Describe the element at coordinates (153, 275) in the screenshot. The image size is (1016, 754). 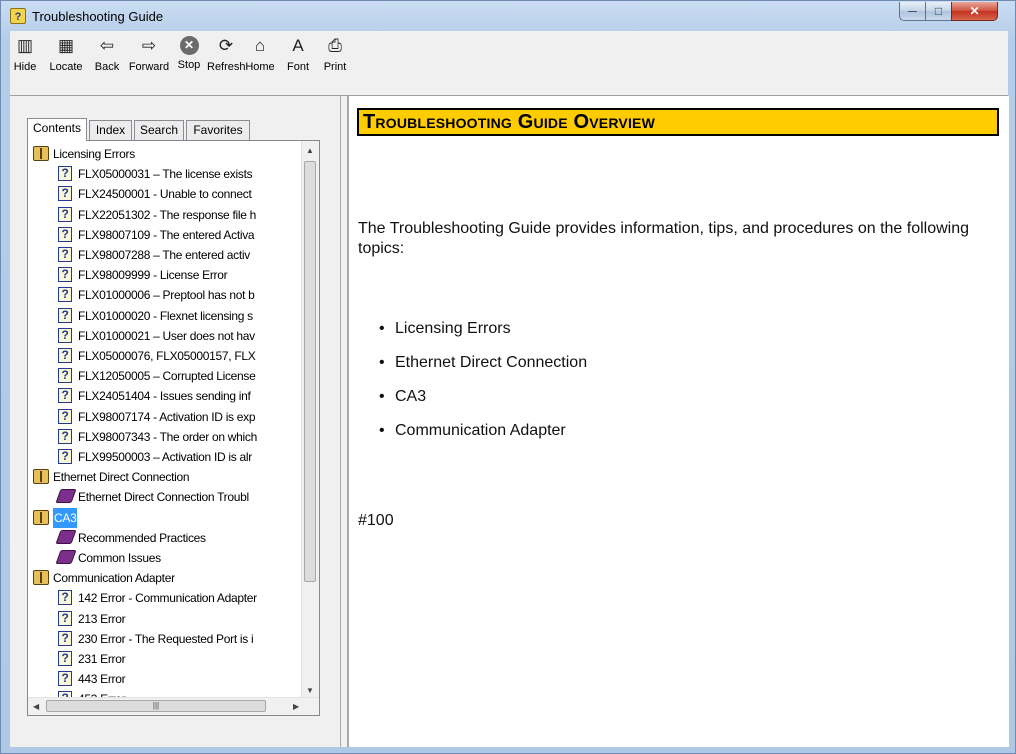
I see `tree-item-label: FLX98009999 - License Error` at that location.